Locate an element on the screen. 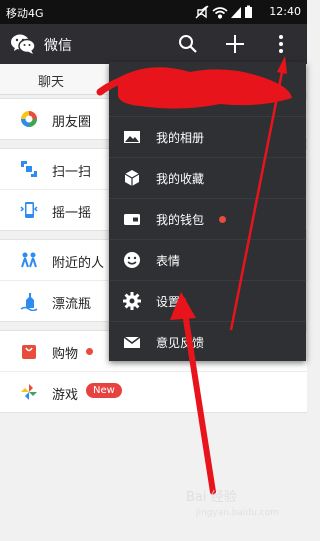  game-icon is located at coordinates (29, 392).